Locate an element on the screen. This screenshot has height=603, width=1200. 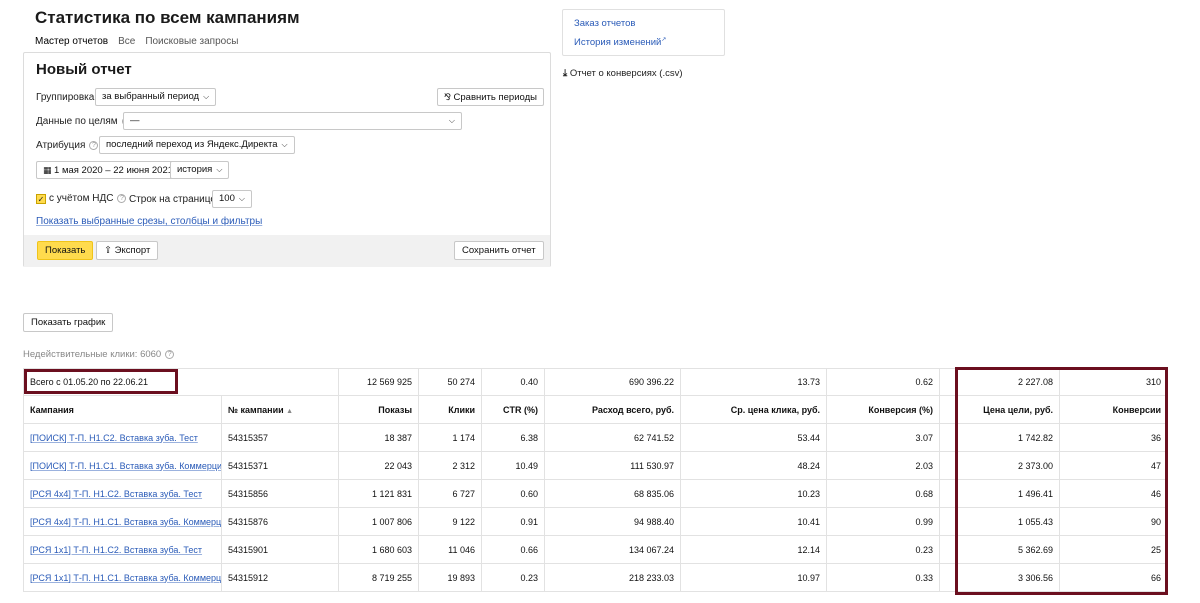
grouping-value: за выбранный период is located at coordinates (151, 96).